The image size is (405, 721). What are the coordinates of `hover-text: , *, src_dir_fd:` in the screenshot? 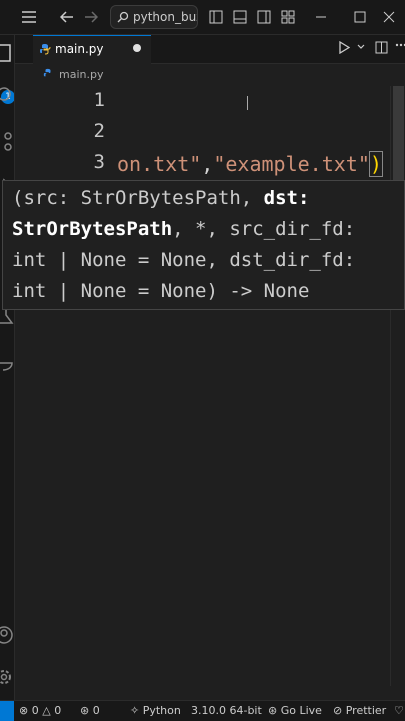 It's located at (264, 229).